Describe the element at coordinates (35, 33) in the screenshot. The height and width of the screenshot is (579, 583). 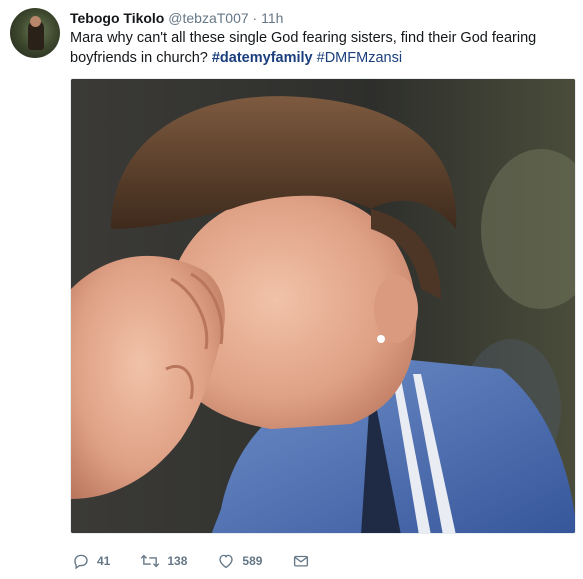
I see `author-avatar` at that location.